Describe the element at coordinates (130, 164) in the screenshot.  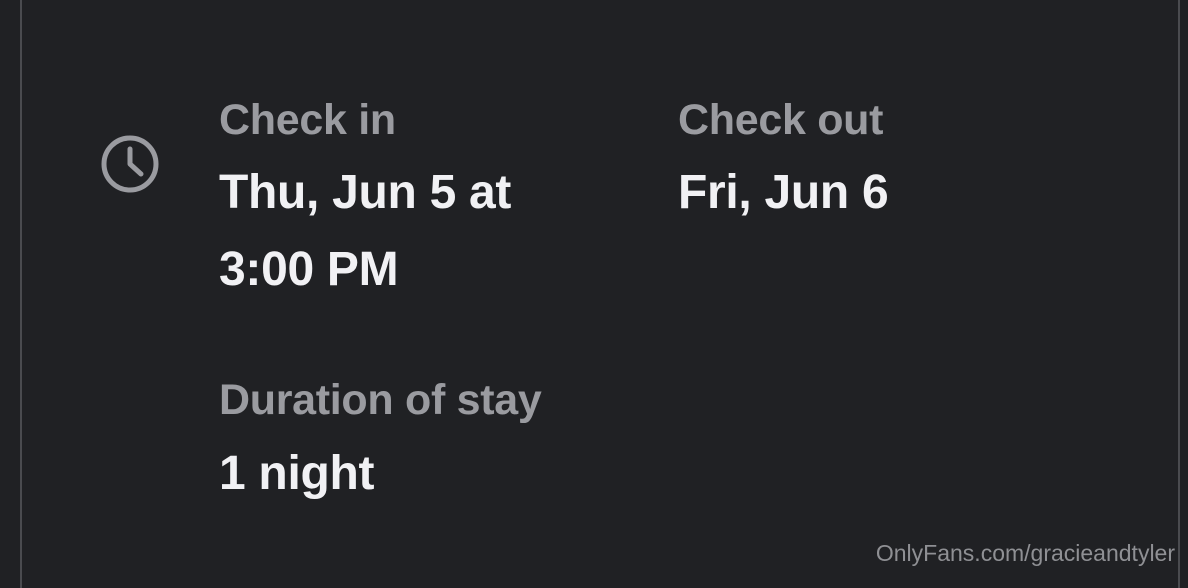
I see `clock-icon` at that location.